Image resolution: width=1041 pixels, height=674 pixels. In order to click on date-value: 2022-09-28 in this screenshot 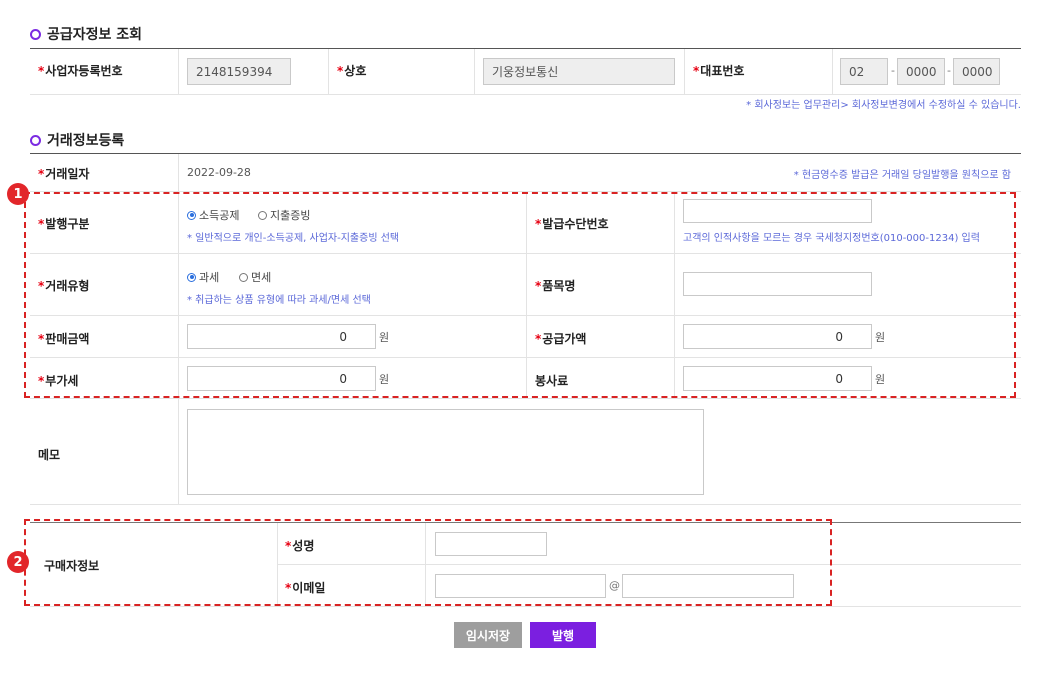, I will do `click(219, 172)`.